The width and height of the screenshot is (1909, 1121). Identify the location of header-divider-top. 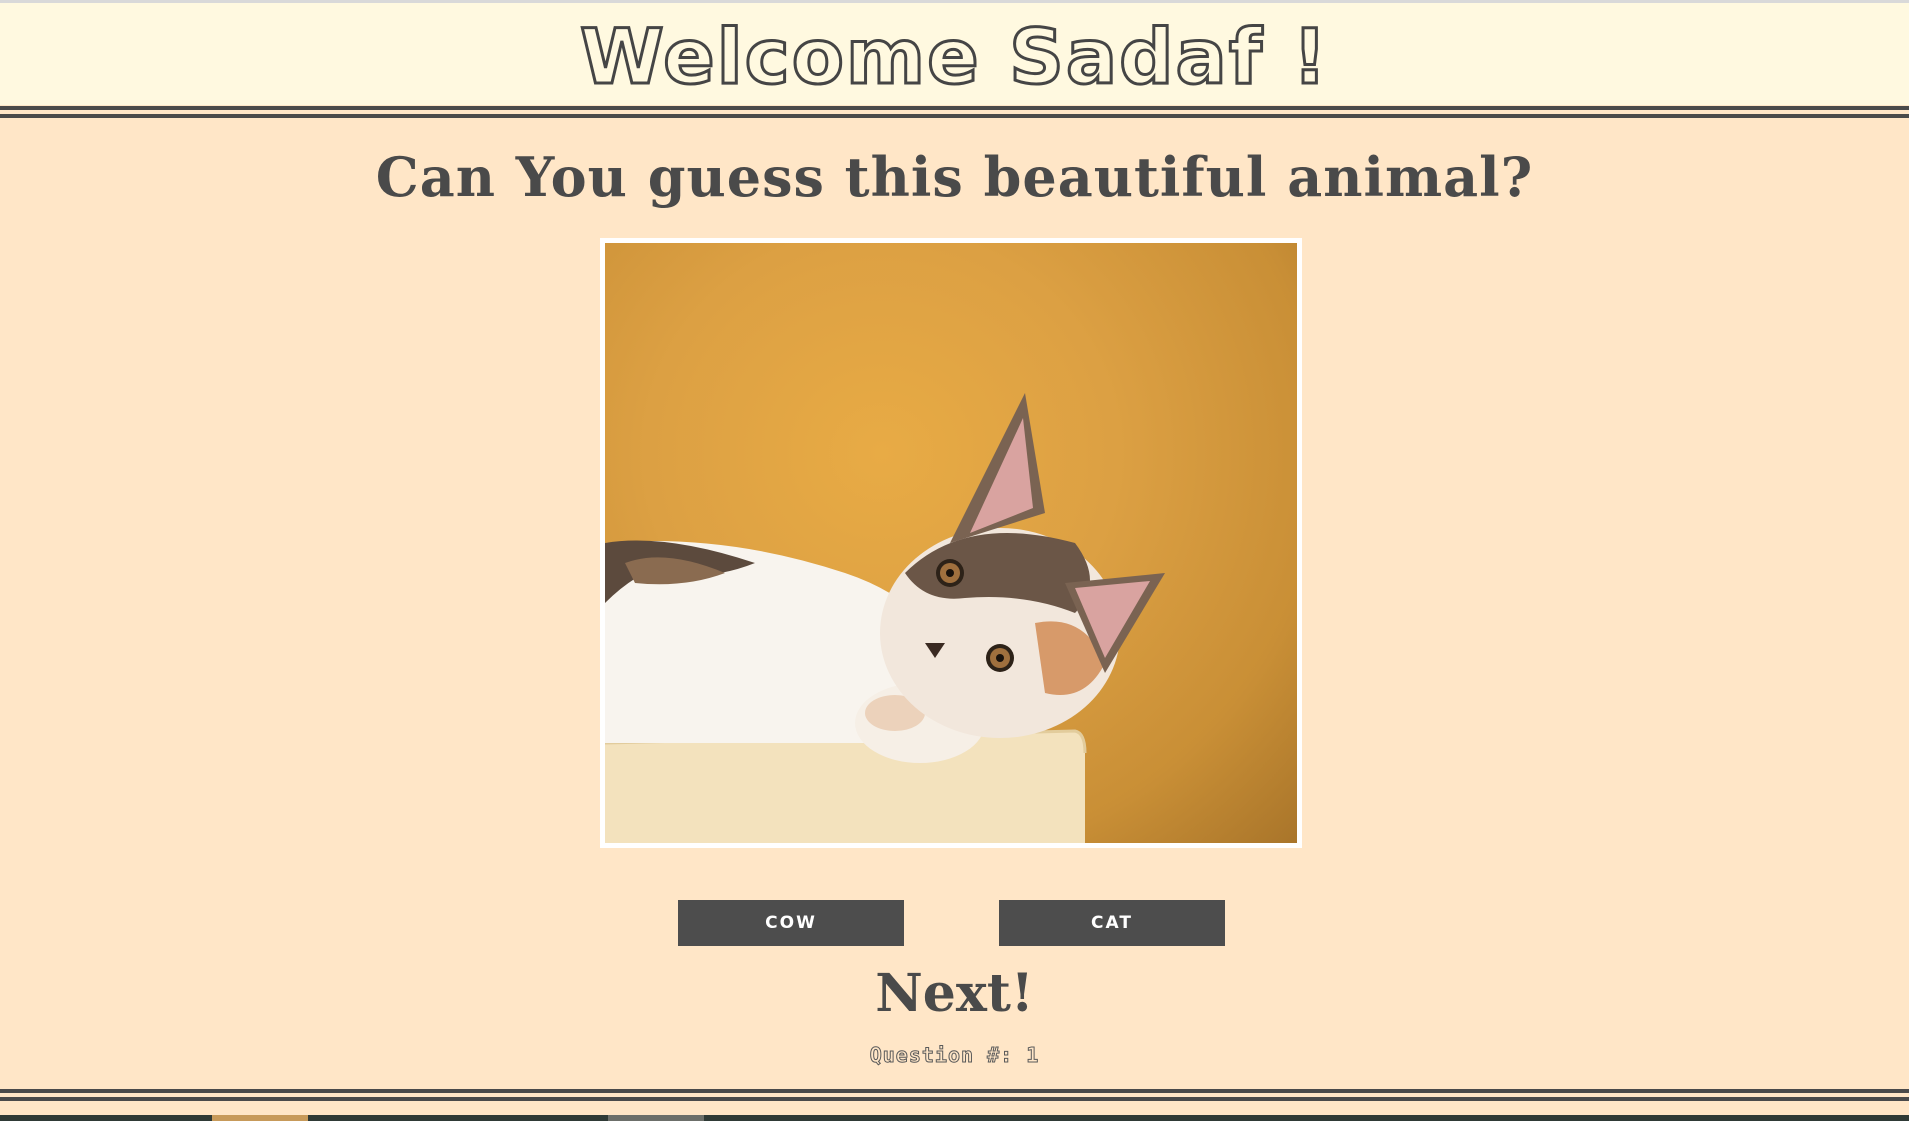
(954, 108).